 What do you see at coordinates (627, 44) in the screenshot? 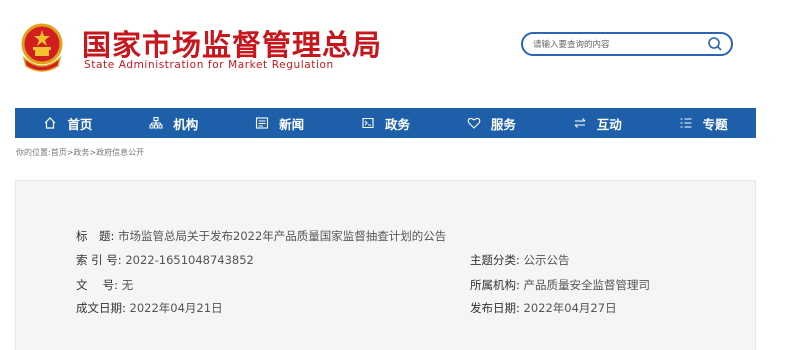
I see `search-box: 请输入要查询的内容` at bounding box center [627, 44].